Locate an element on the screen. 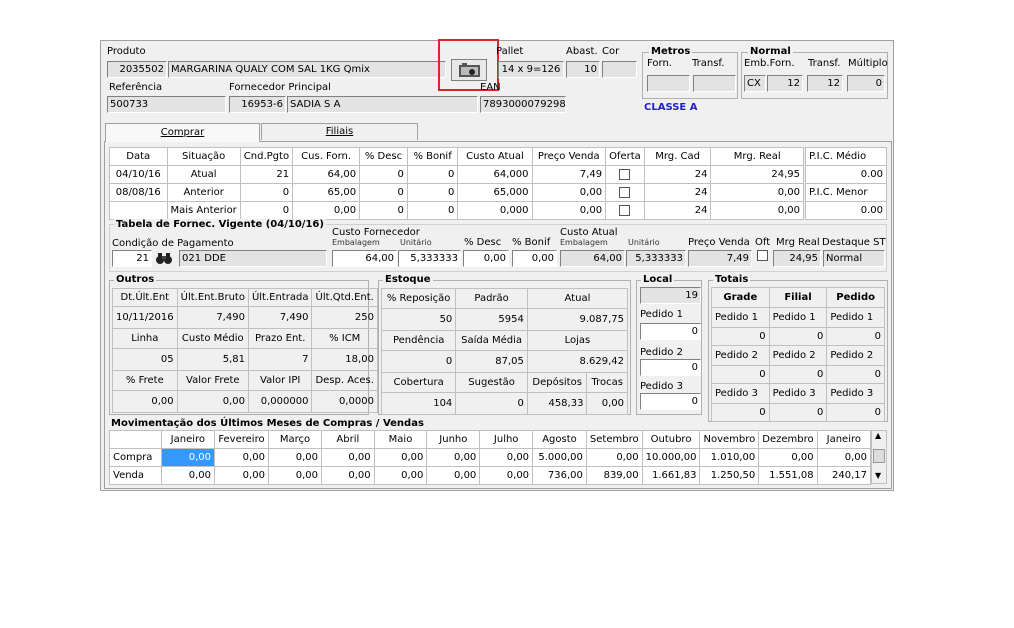 The height and width of the screenshot is (628, 1014). desc-field: 0,00 is located at coordinates (486, 258).